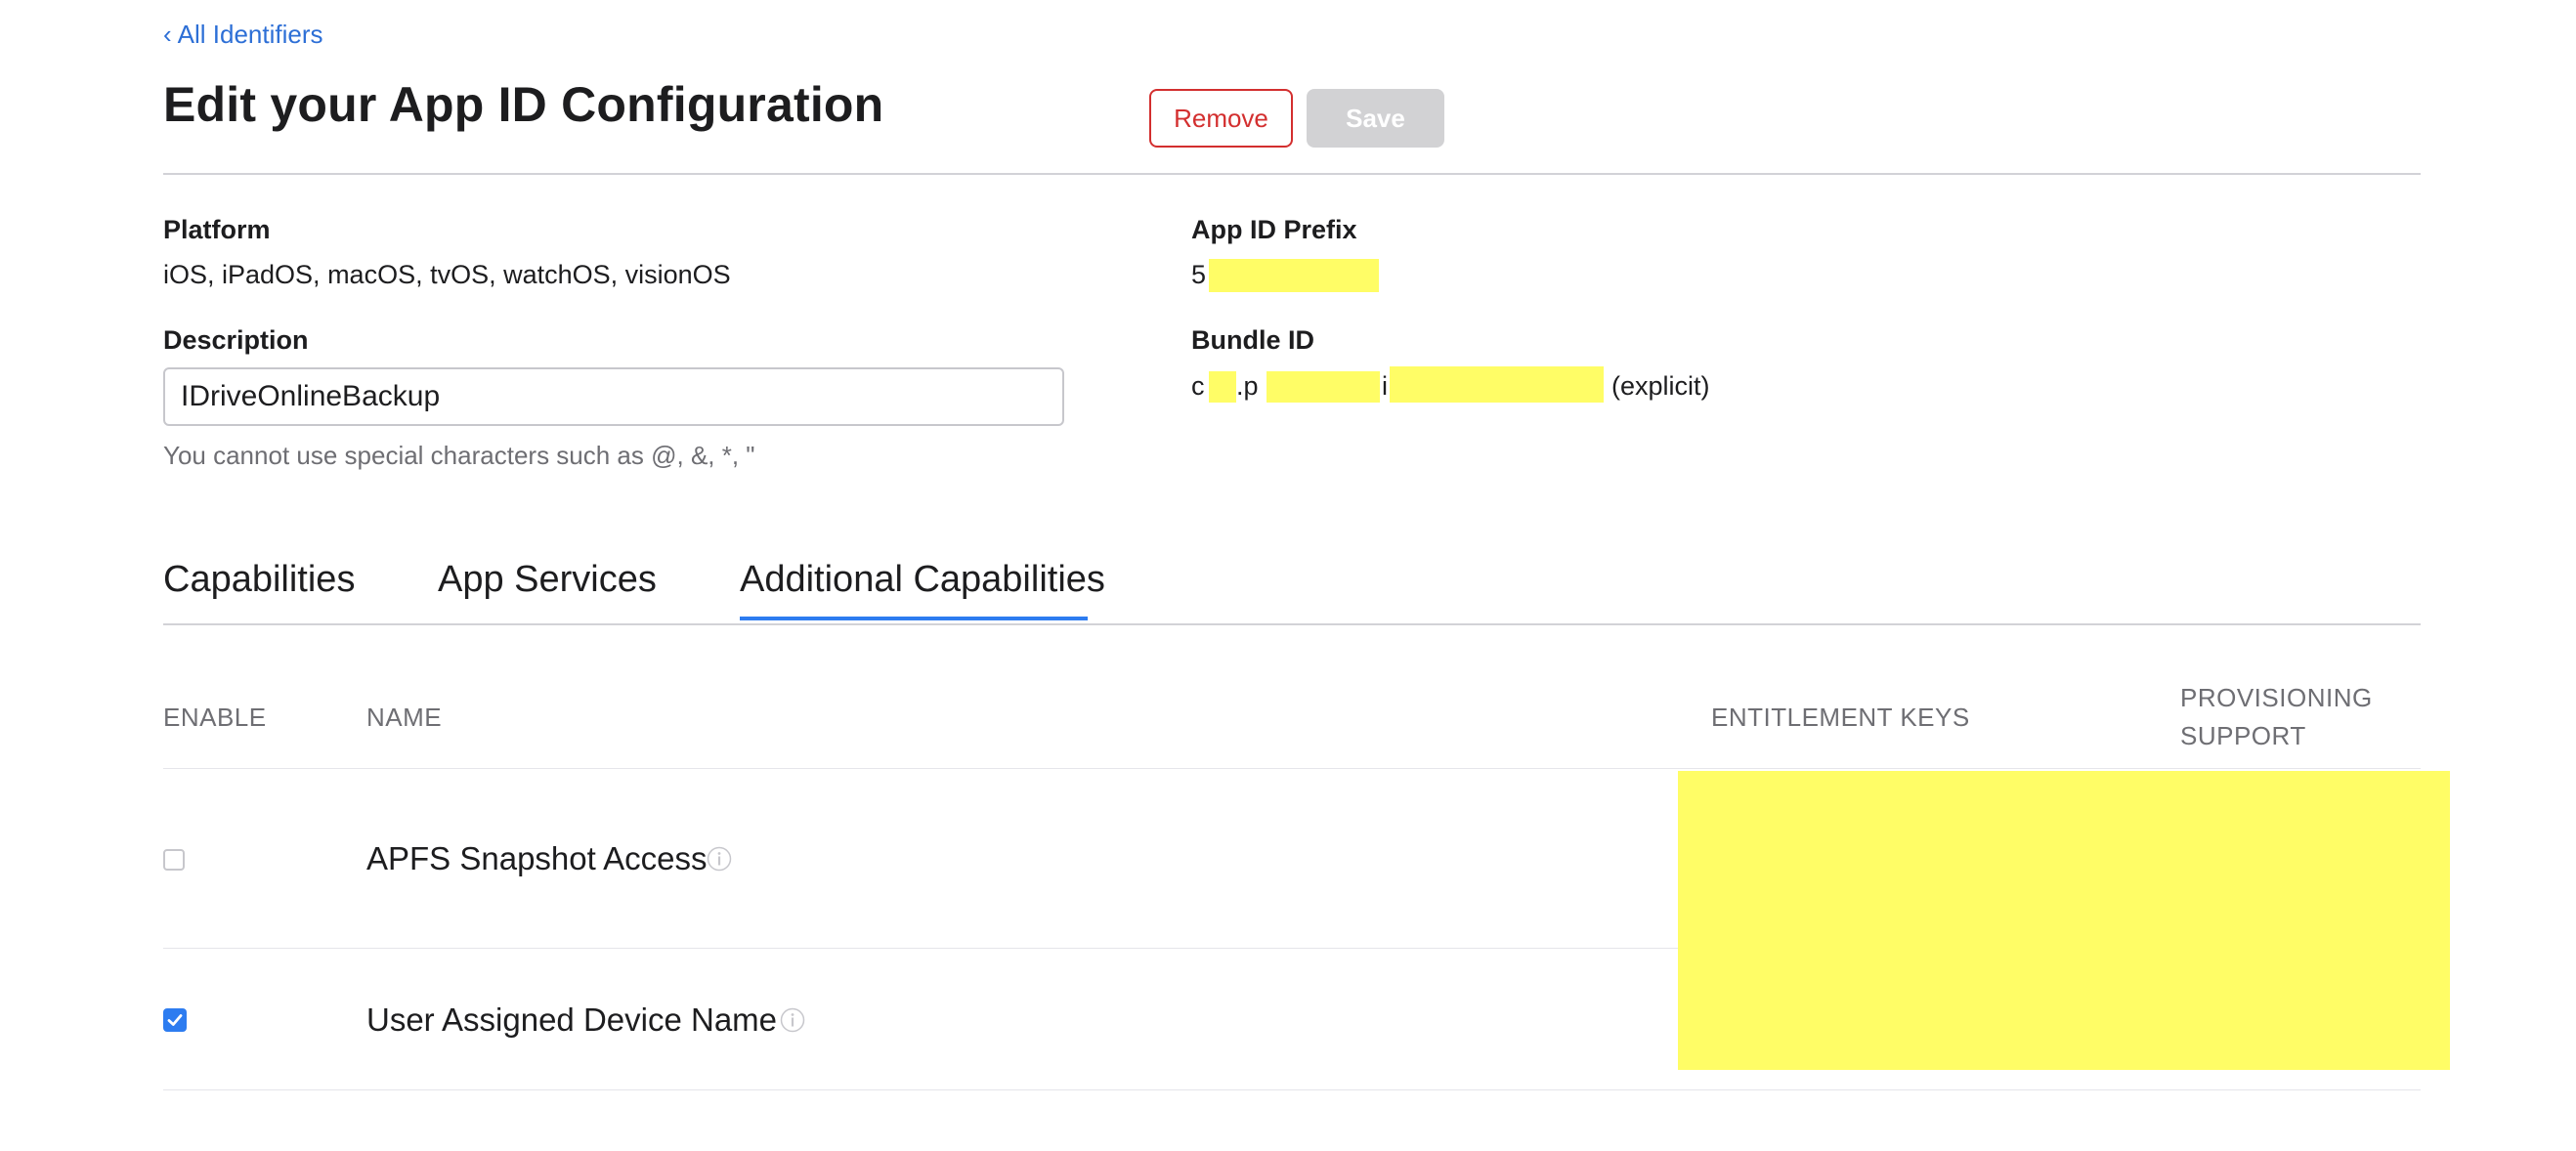 This screenshot has width=2576, height=1151. I want to click on app-id-prefix-value: 5, so click(1199, 274).